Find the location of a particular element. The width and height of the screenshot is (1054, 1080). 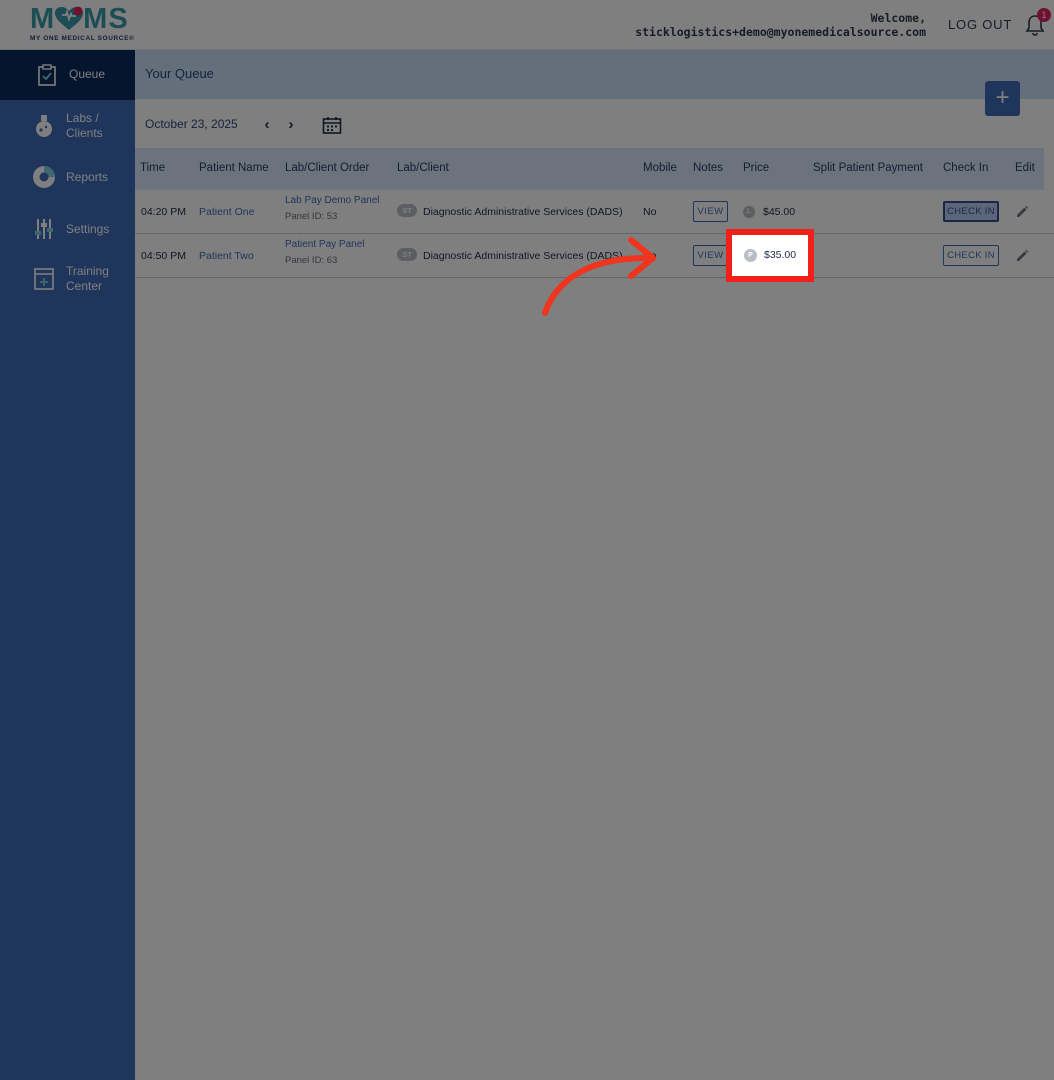

training-book-icon is located at coordinates (44, 279).